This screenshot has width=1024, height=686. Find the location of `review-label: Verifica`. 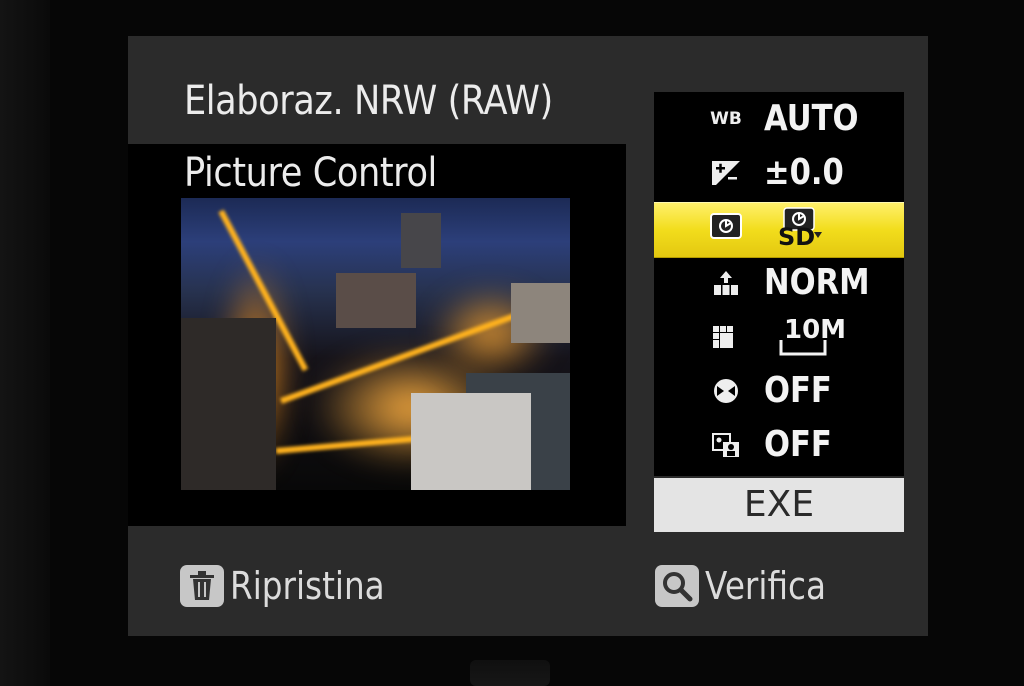

review-label: Verifica is located at coordinates (766, 586).